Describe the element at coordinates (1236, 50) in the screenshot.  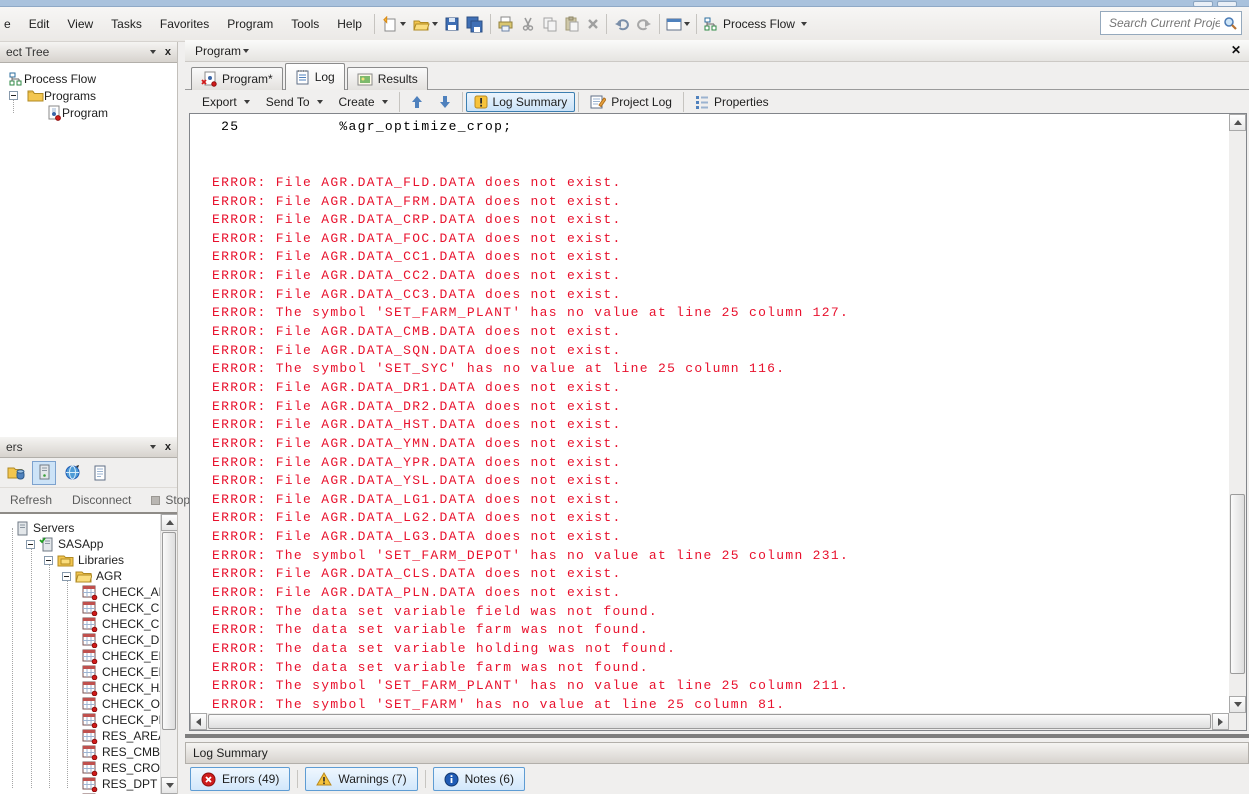
I see `document-close-icon: ✕` at that location.